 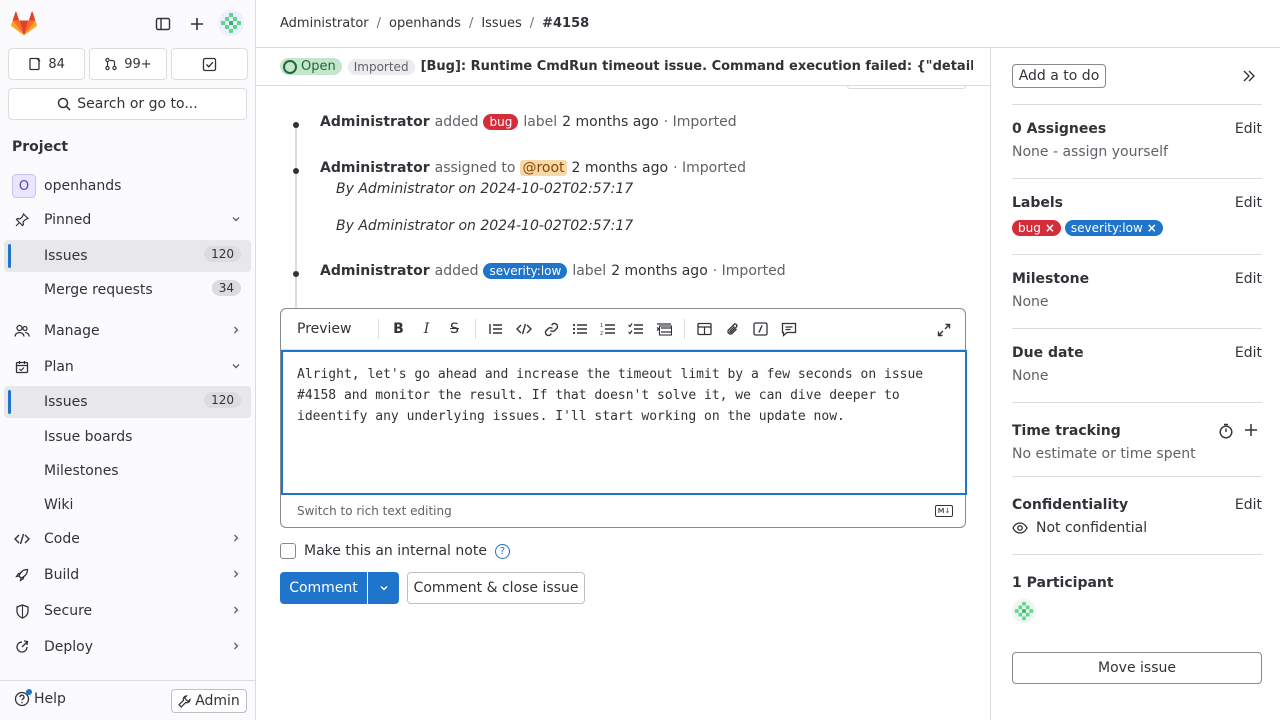 I want to click on merge-requests-button: 99+, so click(x=128, y=64).